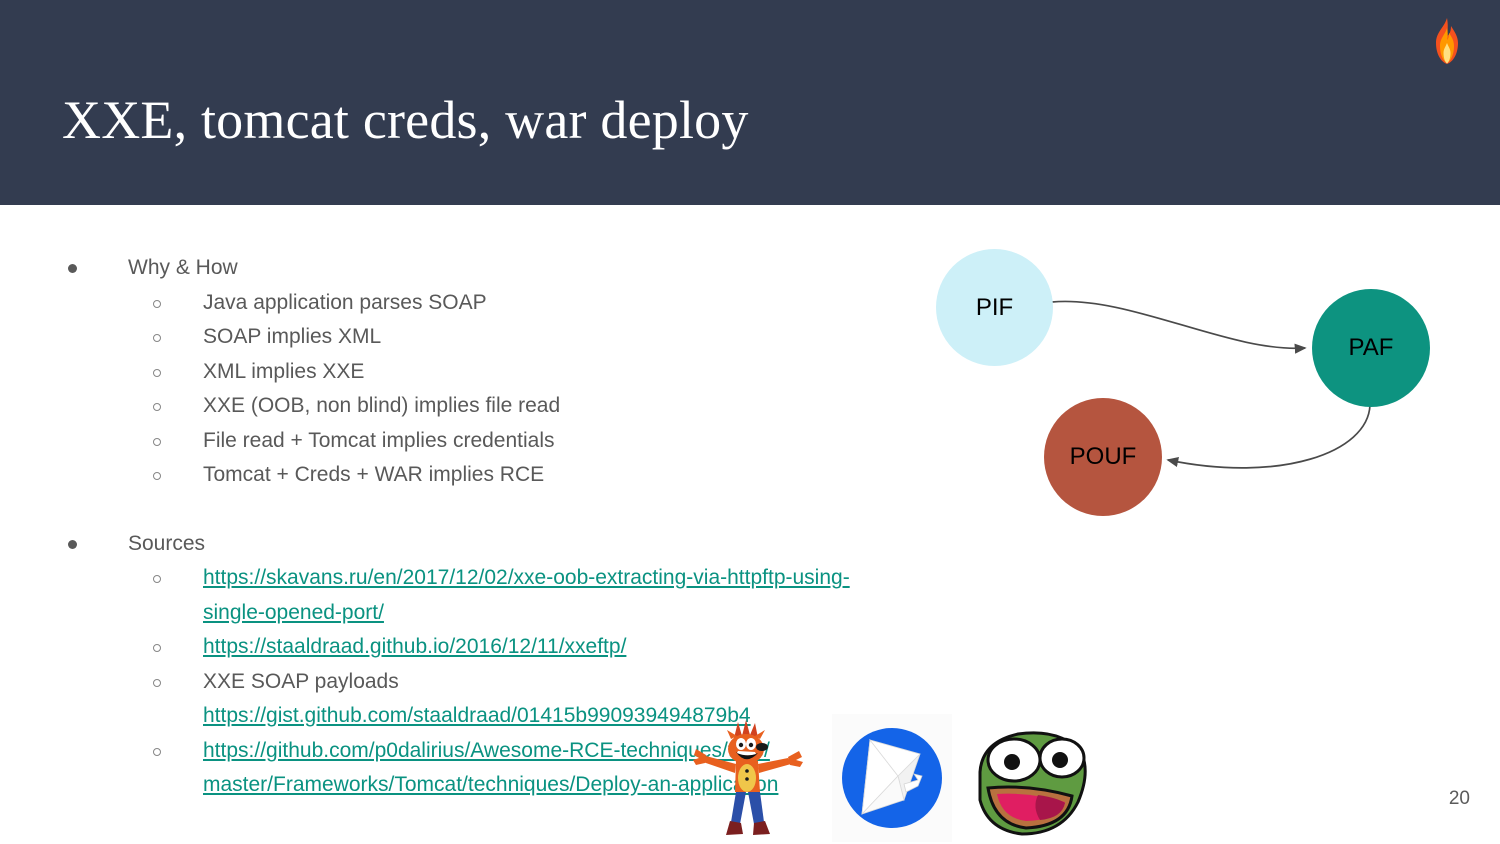 The width and height of the screenshot is (1500, 844). I want to click on outline-subitem: File read + Tomcat implies credentials, so click(450, 441).